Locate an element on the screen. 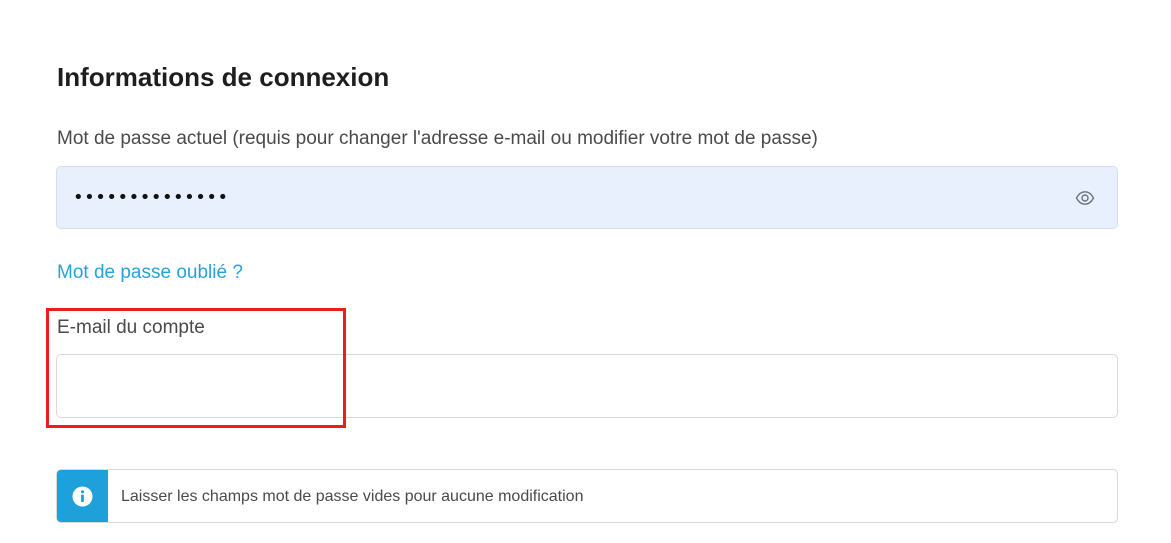 This screenshot has height=543, width=1171. account-email-field is located at coordinates (587, 386).